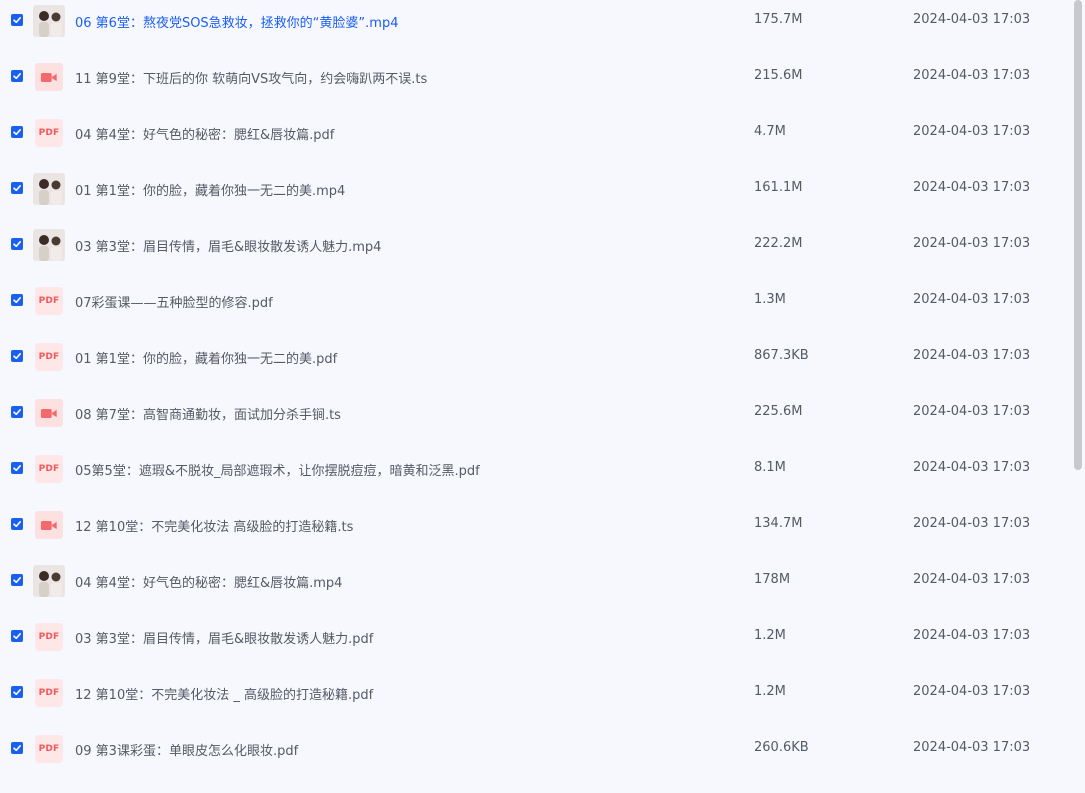  I want to click on file-size: 178M, so click(772, 579).